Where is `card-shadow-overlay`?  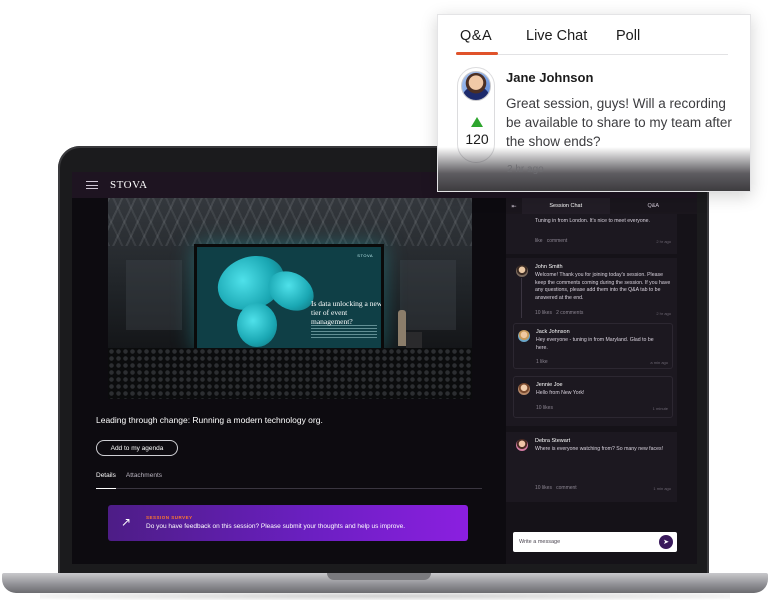 card-shadow-overlay is located at coordinates (594, 169).